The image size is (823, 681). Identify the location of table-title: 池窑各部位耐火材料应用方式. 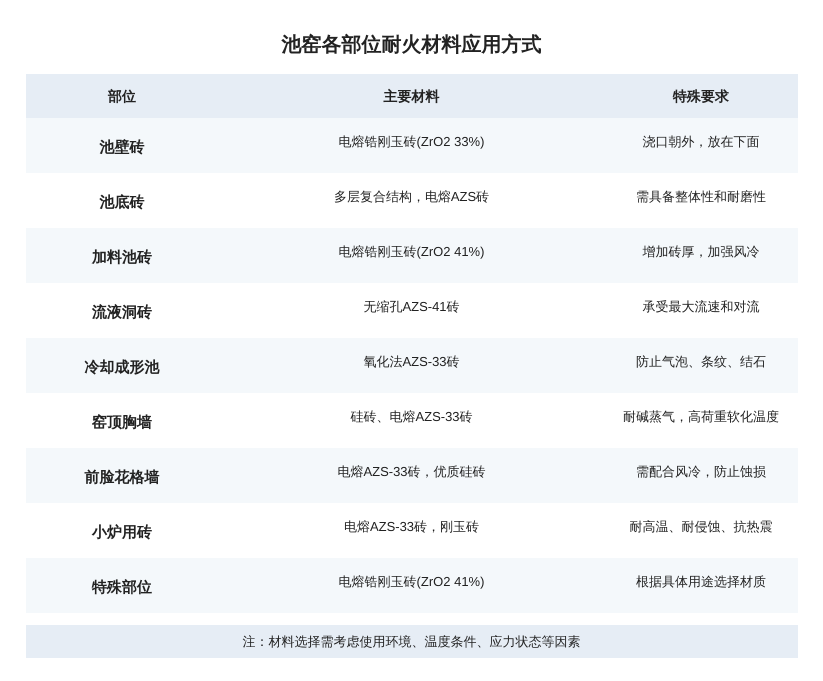
(411, 45).